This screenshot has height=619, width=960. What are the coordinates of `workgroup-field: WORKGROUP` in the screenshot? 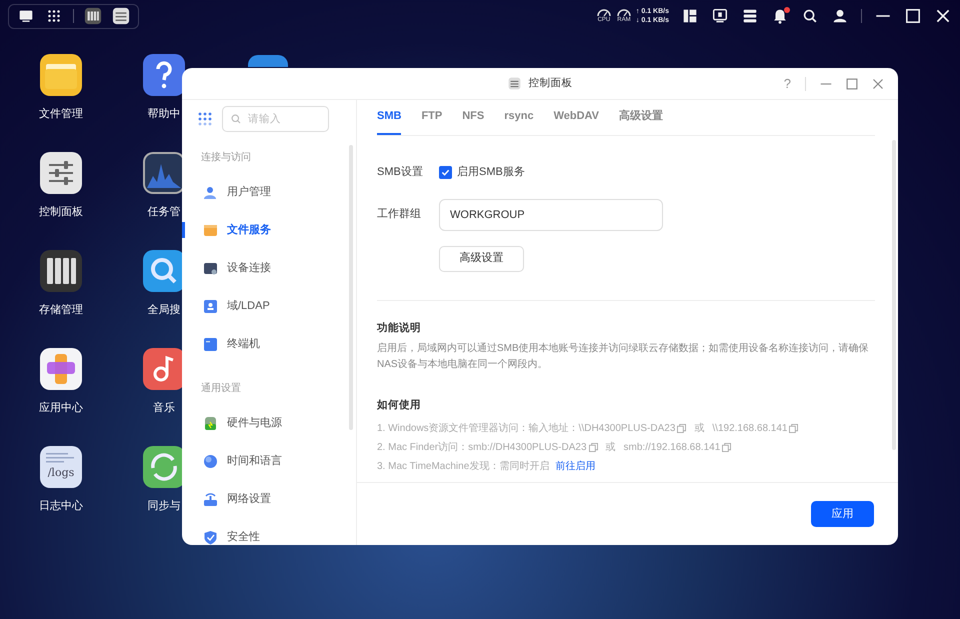 It's located at (551, 214).